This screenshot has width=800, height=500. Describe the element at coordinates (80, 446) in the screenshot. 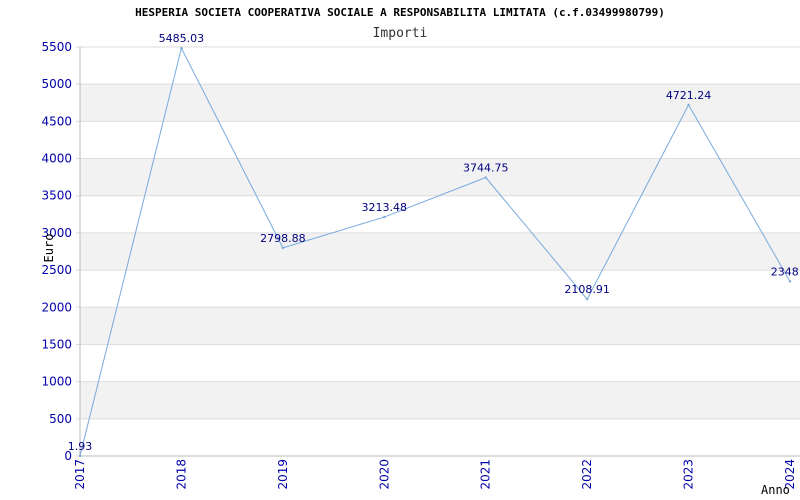

I see `data-label: 1.93` at that location.